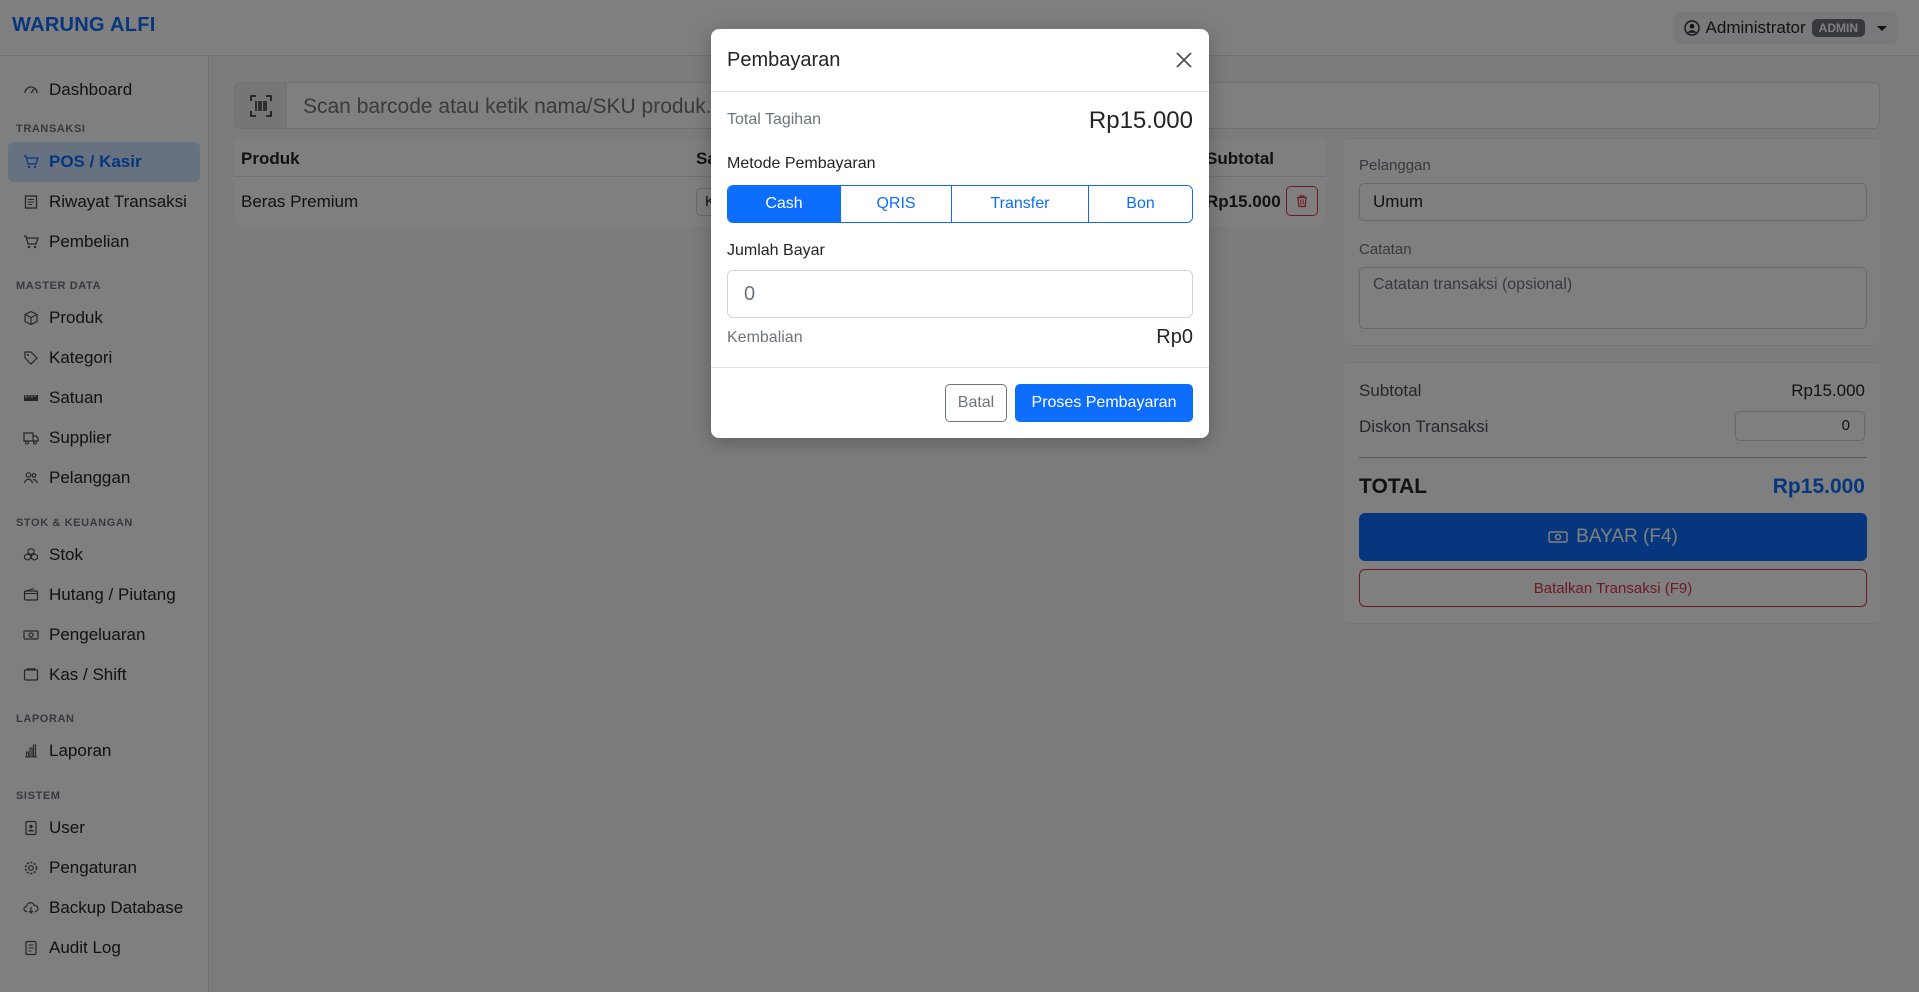 This screenshot has height=992, width=1919. What do you see at coordinates (1104, 403) in the screenshot?
I see `process-payment-button: Proses Pembayaran` at bounding box center [1104, 403].